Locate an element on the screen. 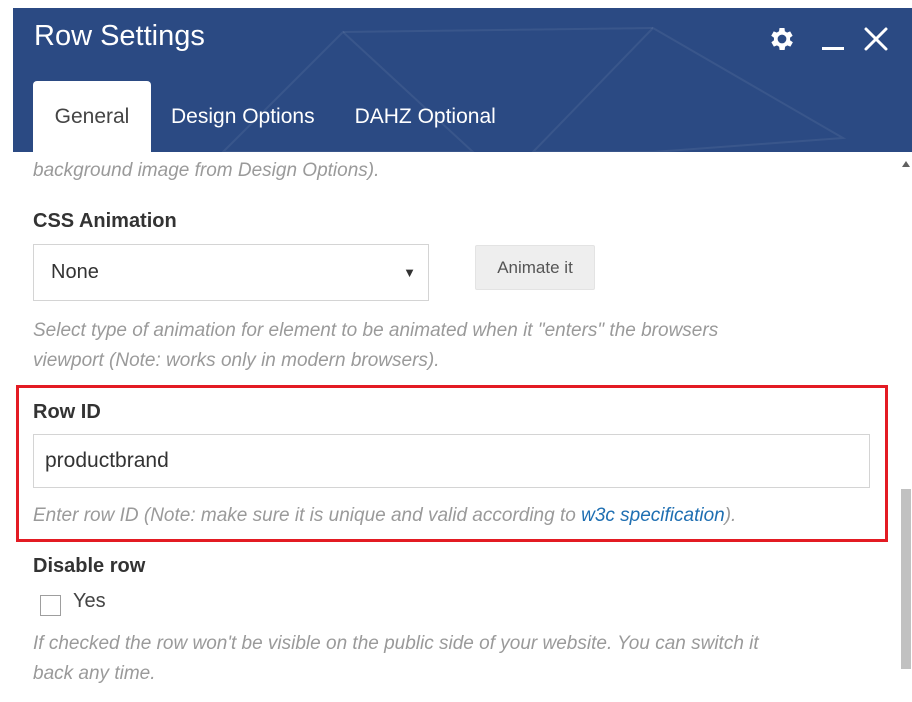  disable-row-checkbox-label: Yes is located at coordinates (89, 601).